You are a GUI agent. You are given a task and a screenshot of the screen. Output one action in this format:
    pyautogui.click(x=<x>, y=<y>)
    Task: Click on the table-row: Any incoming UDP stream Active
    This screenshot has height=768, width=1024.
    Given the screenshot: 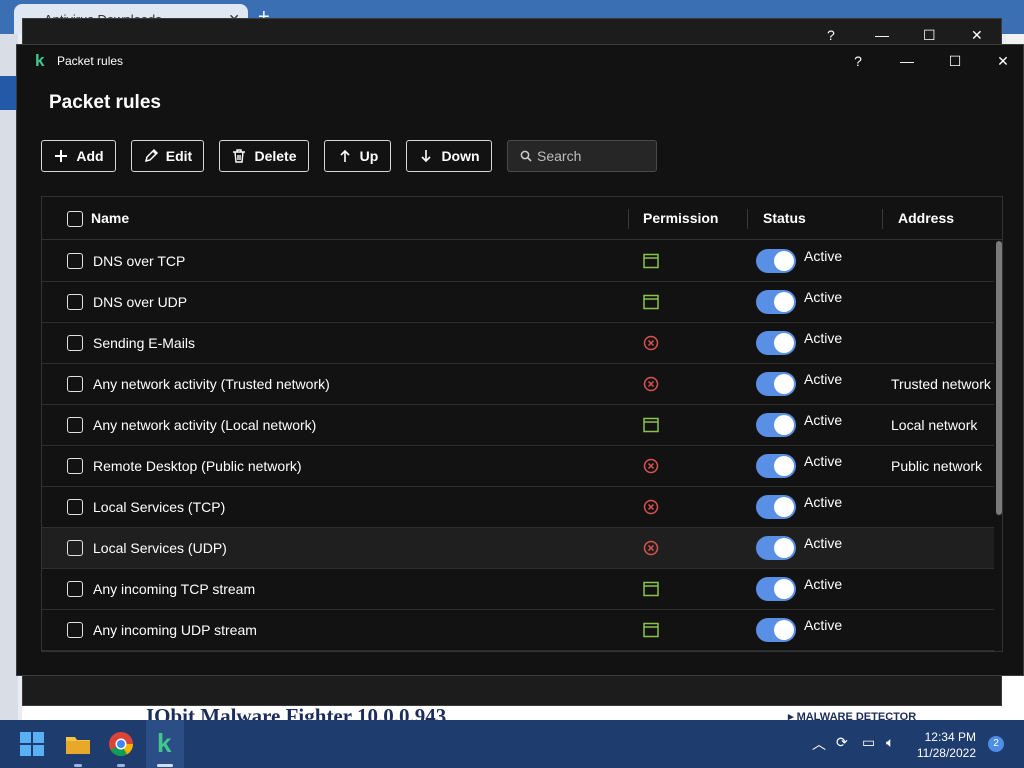 What is the action you would take?
    pyautogui.click(x=518, y=630)
    